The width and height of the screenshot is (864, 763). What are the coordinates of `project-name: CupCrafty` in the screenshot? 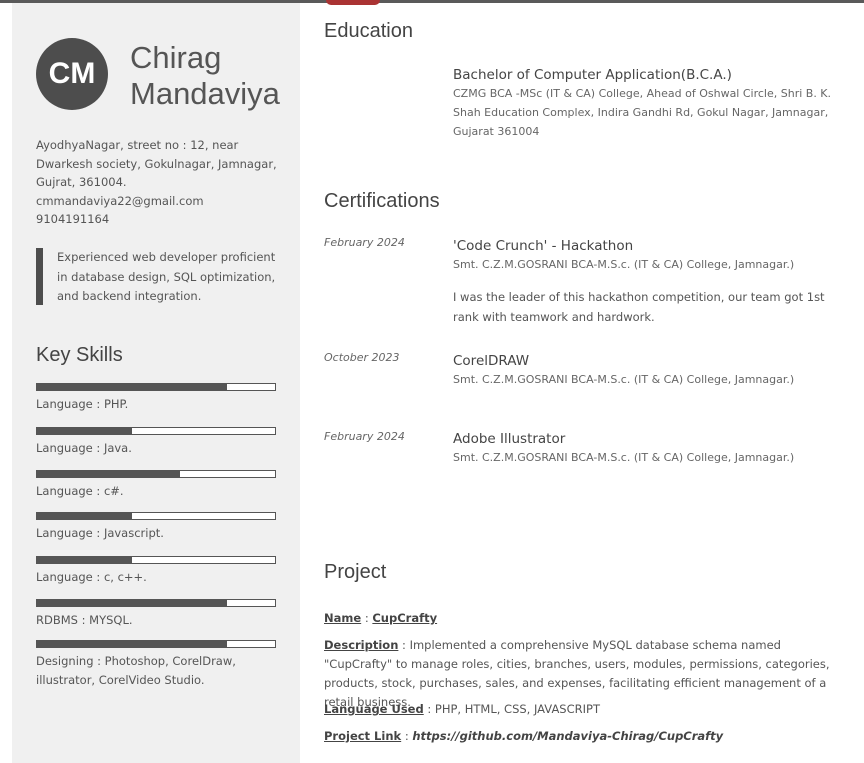 It's located at (405, 618).